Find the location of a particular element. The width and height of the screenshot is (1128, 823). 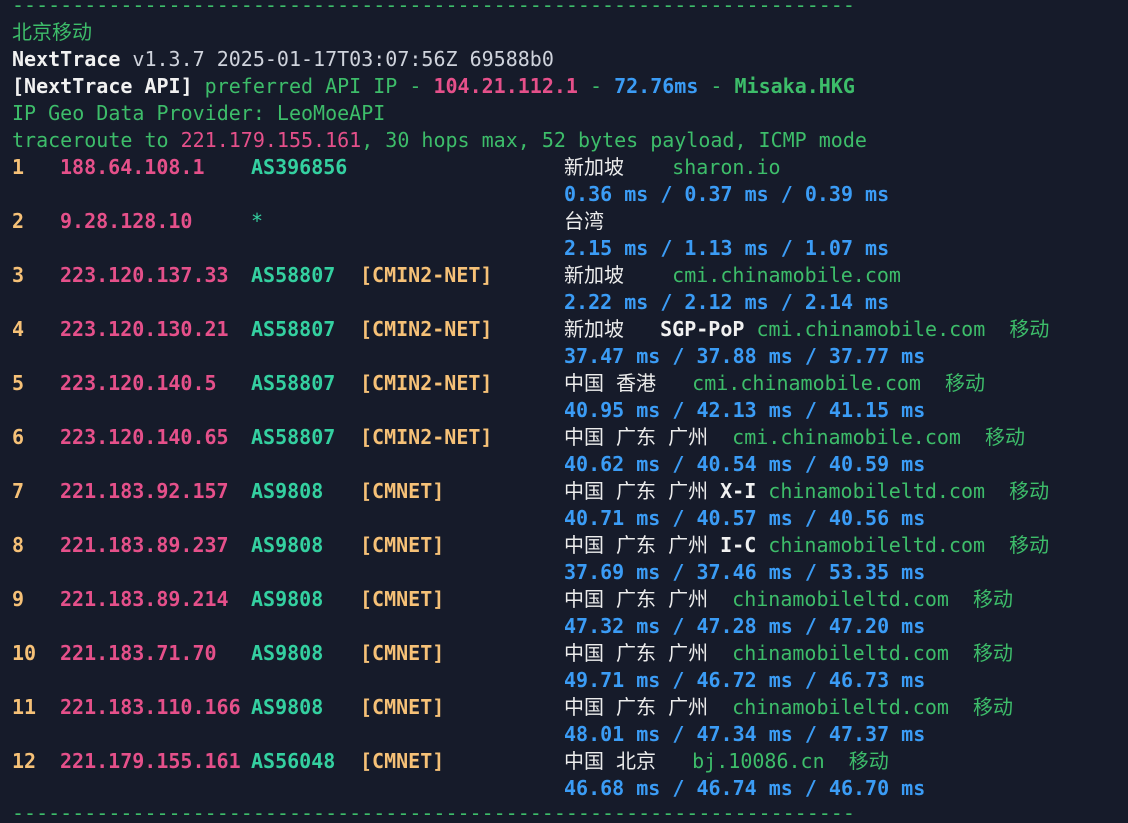

hop-ip: 223.120.137.33 is located at coordinates (144, 275).